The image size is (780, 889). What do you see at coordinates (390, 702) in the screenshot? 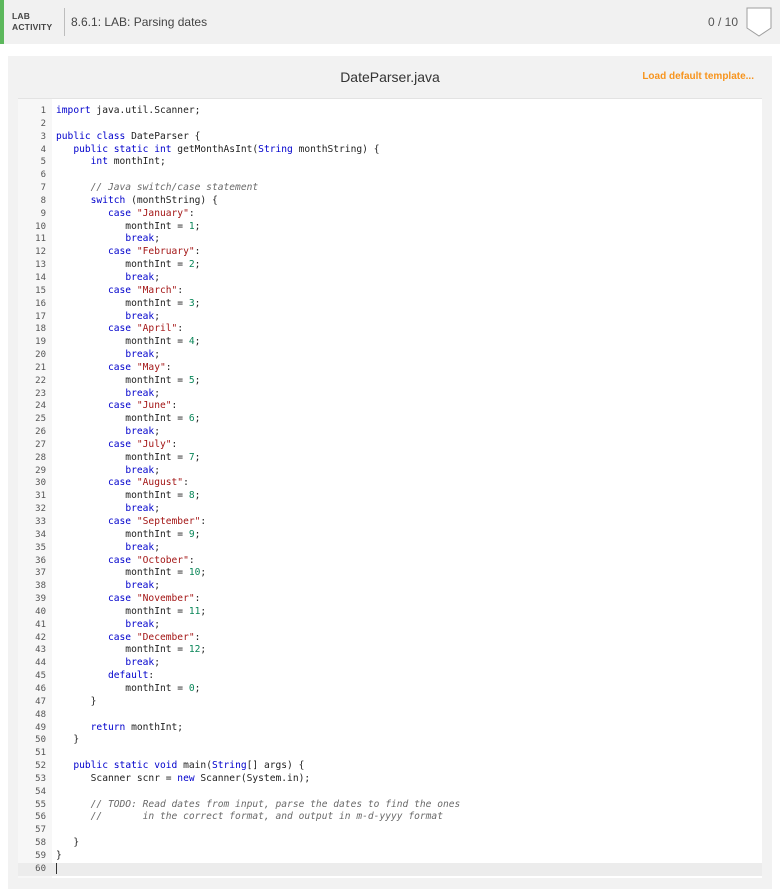
I see `code-line: 47 }` at bounding box center [390, 702].